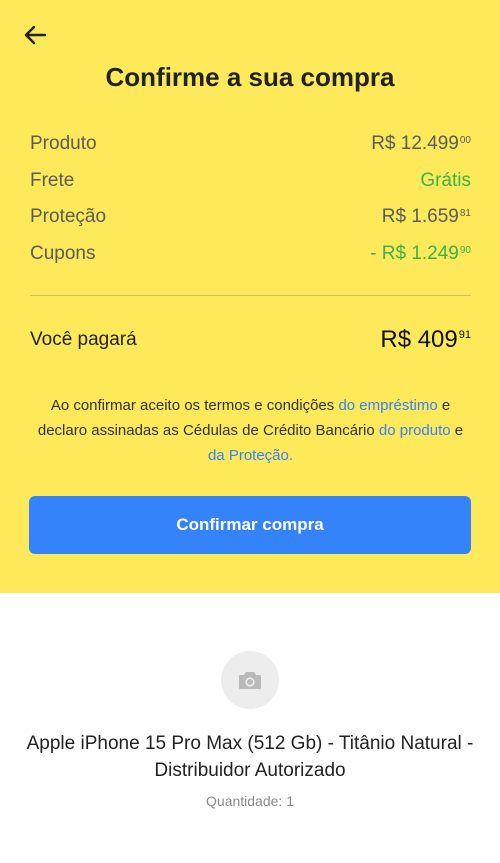 The image size is (500, 863). I want to click on product-thumbnail, so click(250, 680).